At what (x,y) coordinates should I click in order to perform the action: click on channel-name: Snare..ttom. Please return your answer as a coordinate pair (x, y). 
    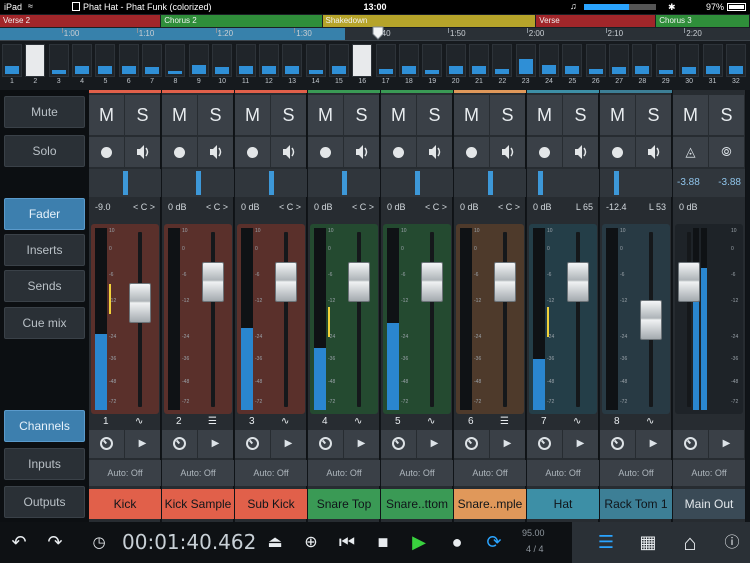
    Looking at the image, I should click on (417, 504).